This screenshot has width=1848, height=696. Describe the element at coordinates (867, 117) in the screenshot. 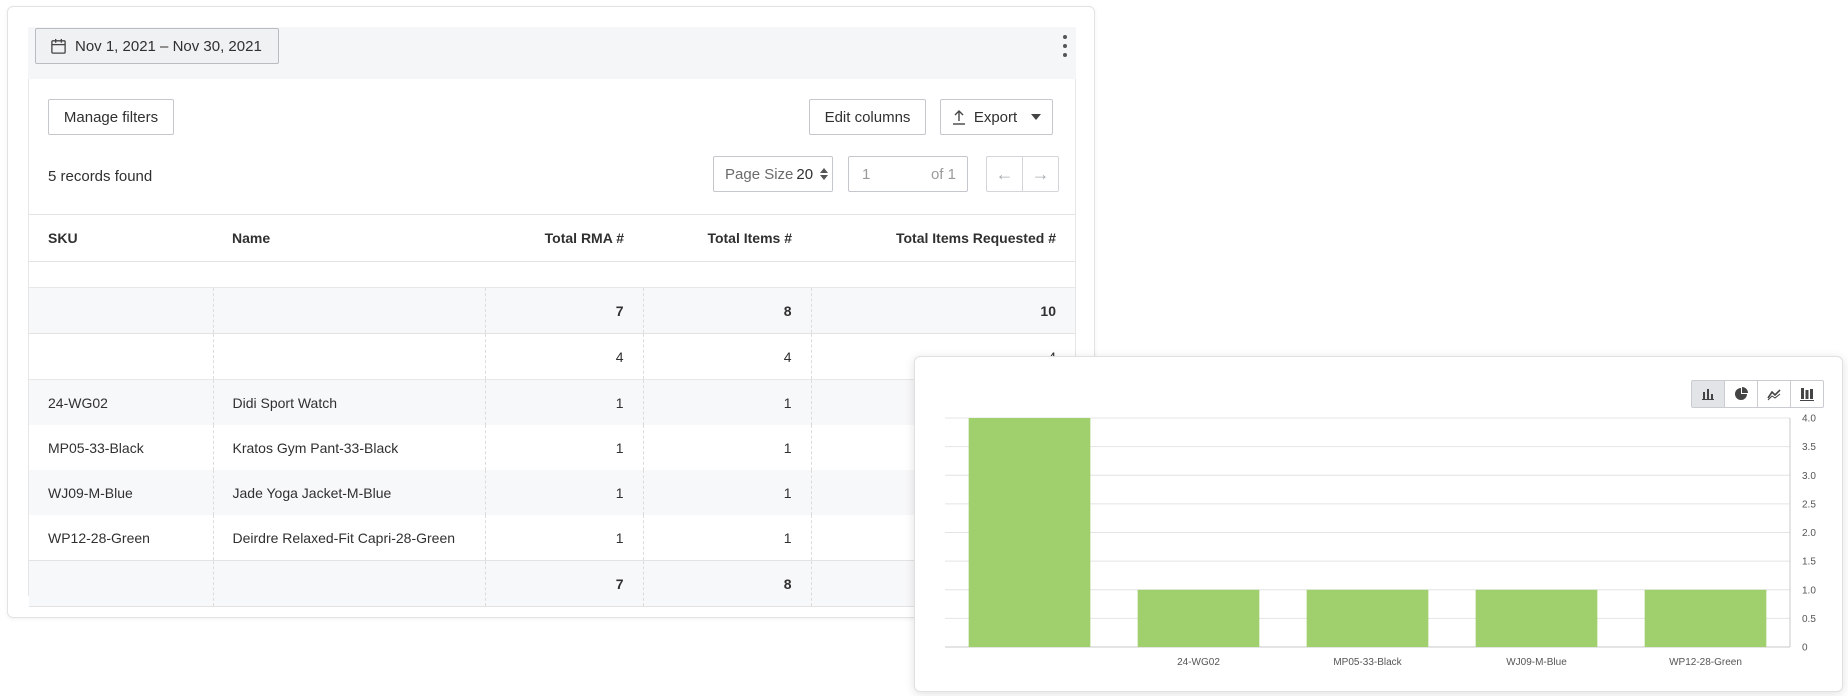

I see `edit-columns-button: Edit columns` at that location.